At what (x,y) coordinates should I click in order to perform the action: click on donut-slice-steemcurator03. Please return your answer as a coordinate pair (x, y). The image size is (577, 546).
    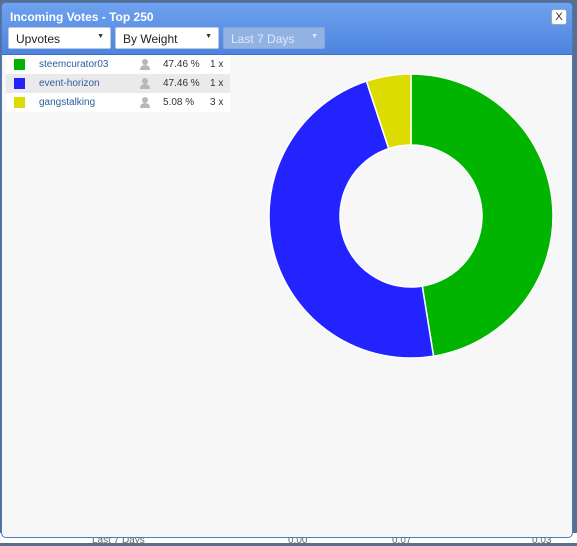
    Looking at the image, I should click on (482, 215).